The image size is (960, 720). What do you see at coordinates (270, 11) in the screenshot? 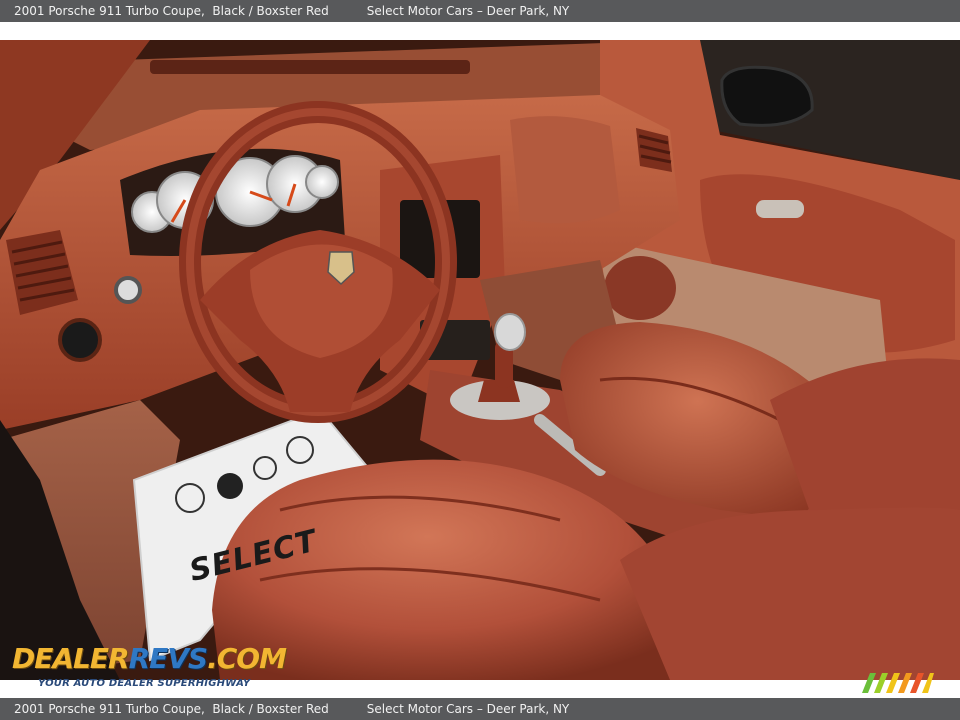
I see `caption-colors: Black / Boxster Red` at bounding box center [270, 11].